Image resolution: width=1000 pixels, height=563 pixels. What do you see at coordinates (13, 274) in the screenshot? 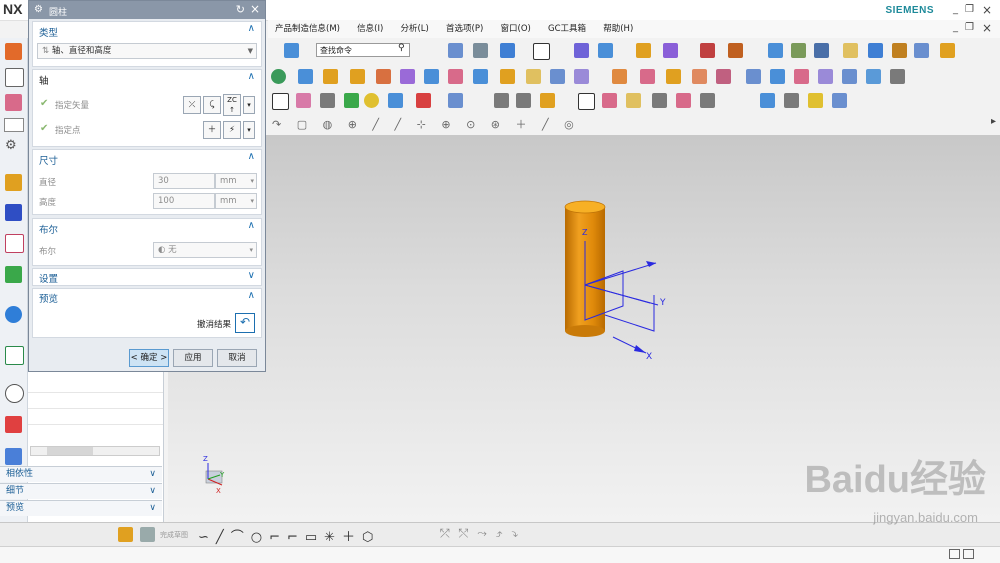
I see `history-icon` at bounding box center [13, 274].